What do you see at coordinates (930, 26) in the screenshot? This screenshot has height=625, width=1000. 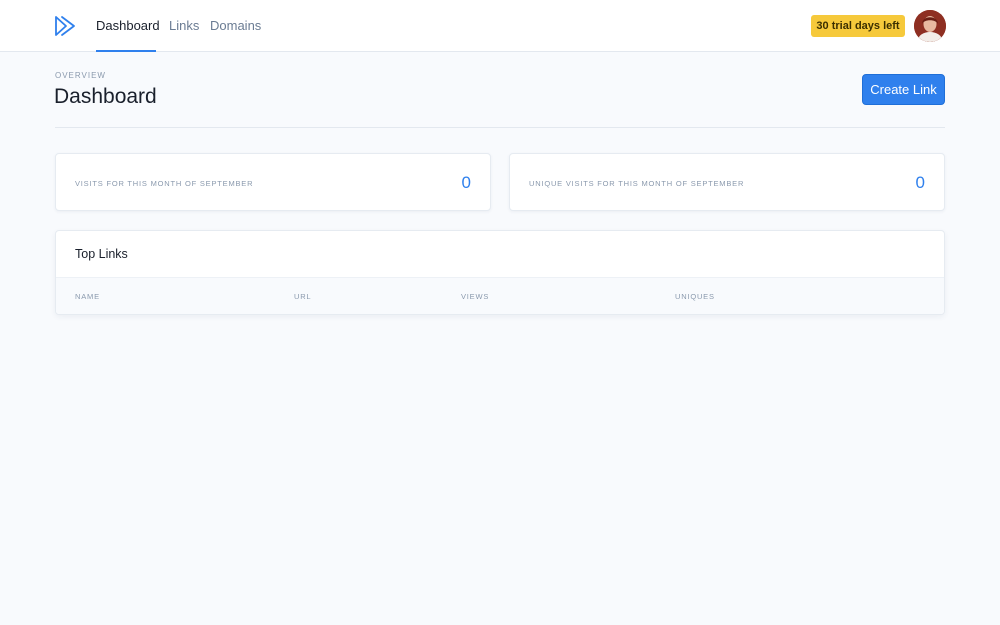 I see `user-avatar-icon` at bounding box center [930, 26].